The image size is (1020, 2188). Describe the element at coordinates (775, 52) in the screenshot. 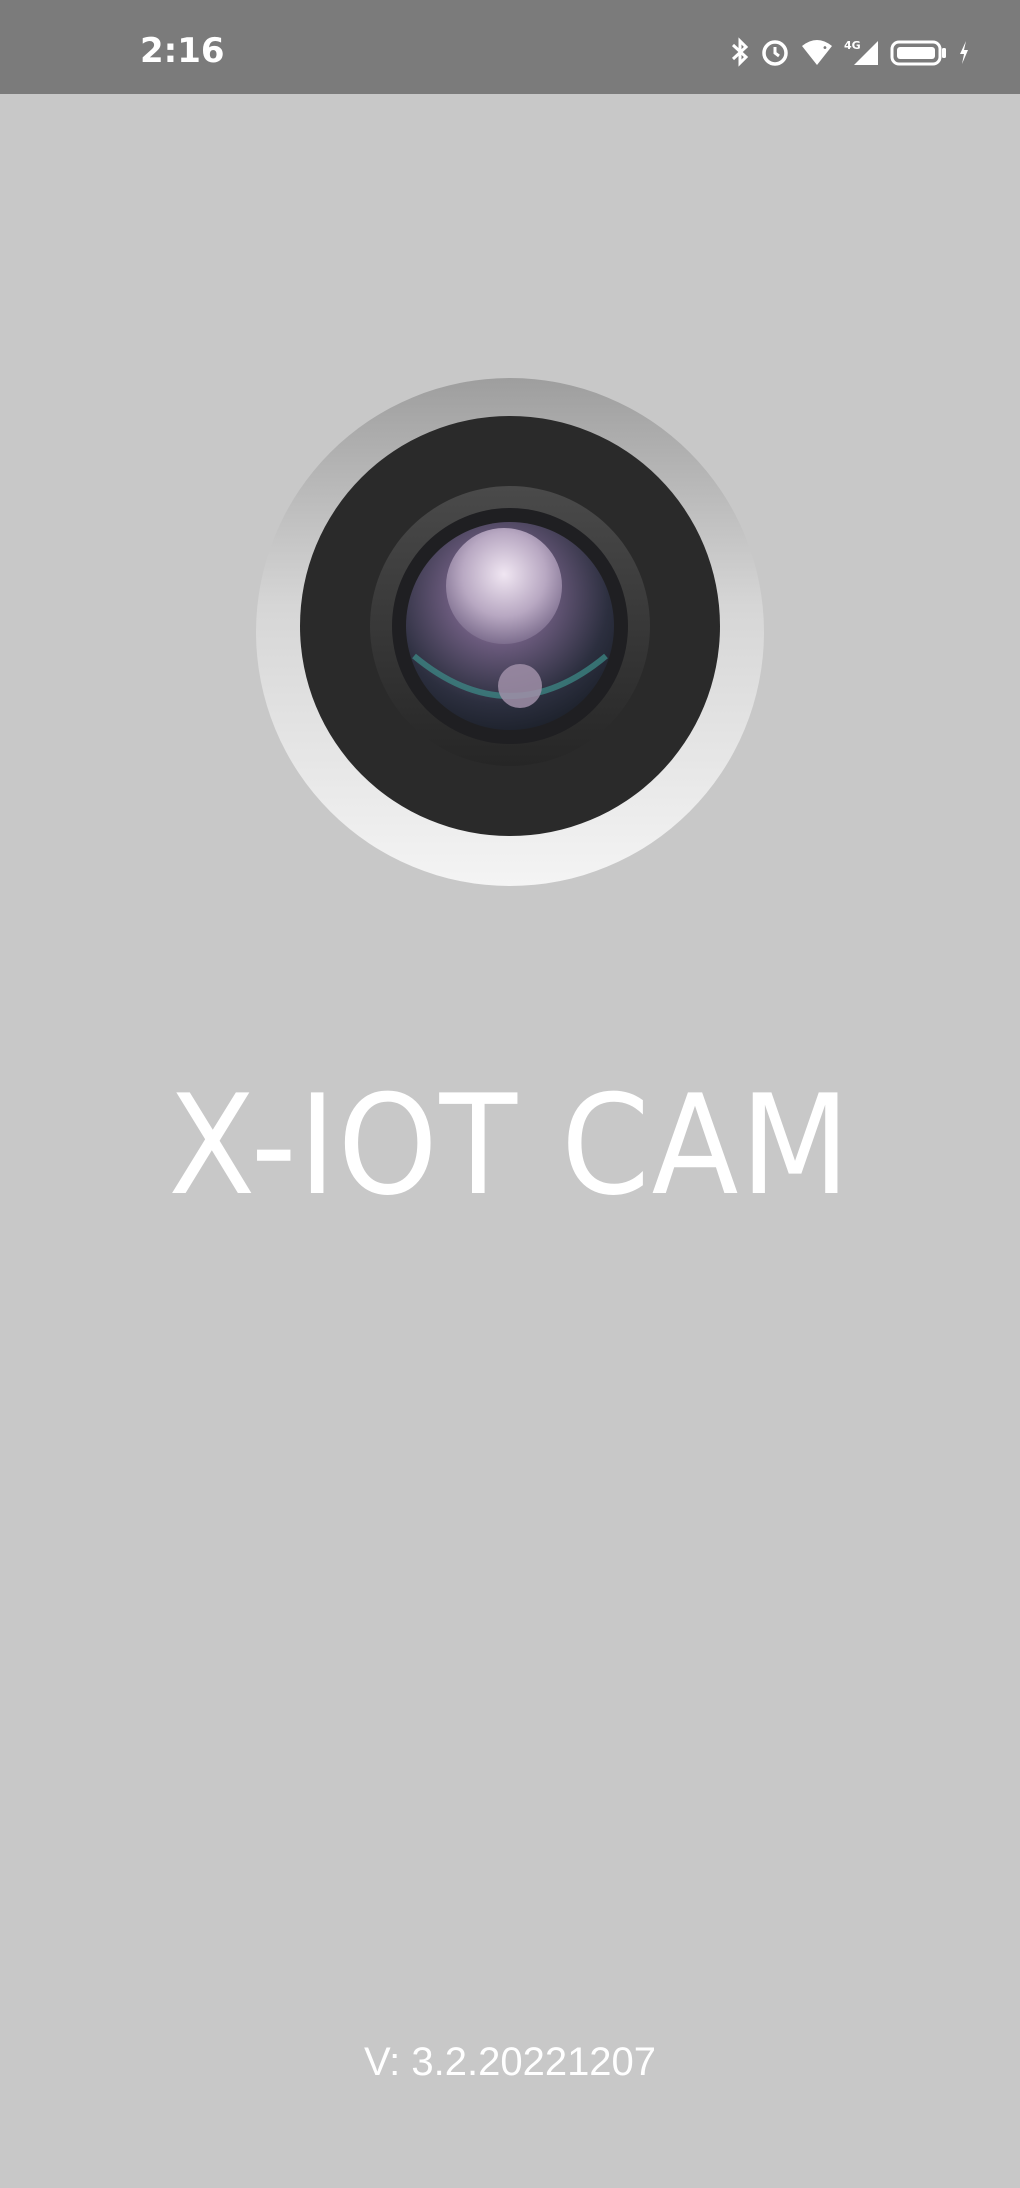

I see `alarm-icon` at that location.